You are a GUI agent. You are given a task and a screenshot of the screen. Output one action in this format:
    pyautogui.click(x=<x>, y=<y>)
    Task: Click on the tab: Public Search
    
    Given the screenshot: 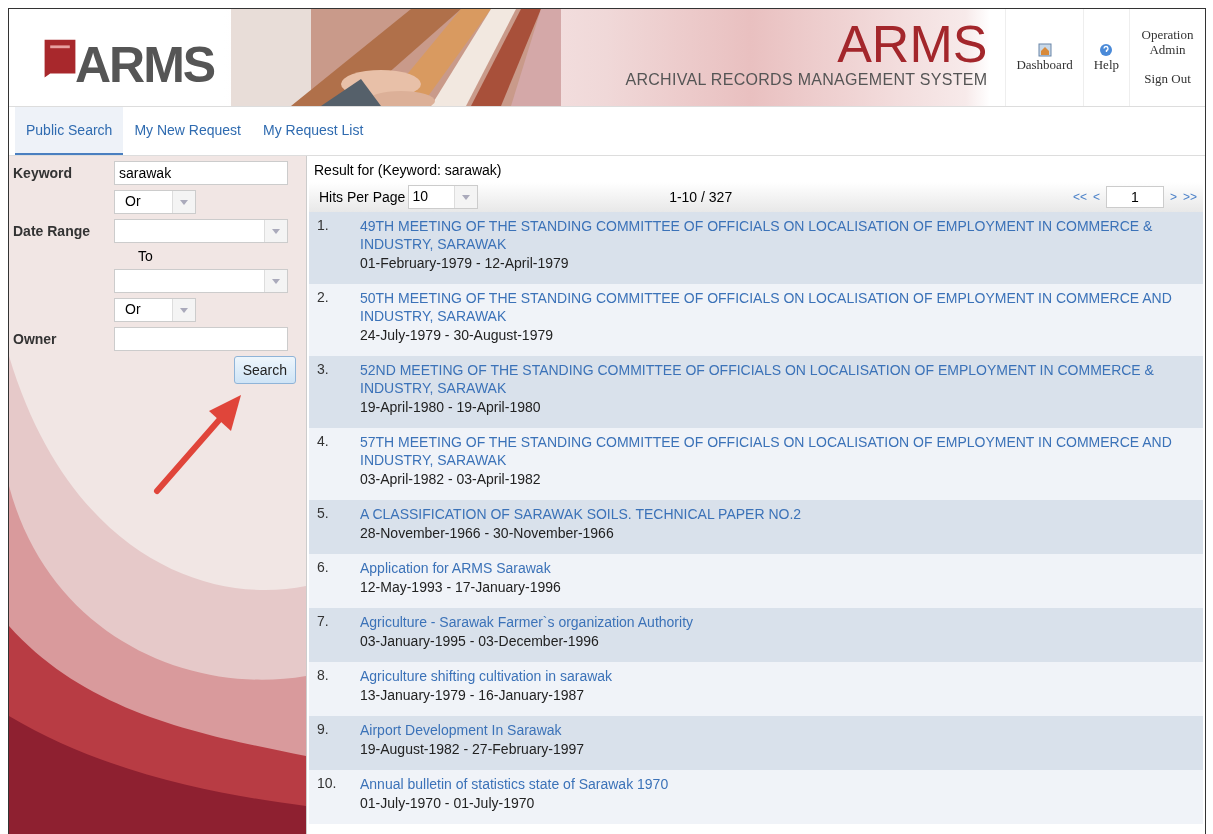 What is the action you would take?
    pyautogui.click(x=69, y=131)
    